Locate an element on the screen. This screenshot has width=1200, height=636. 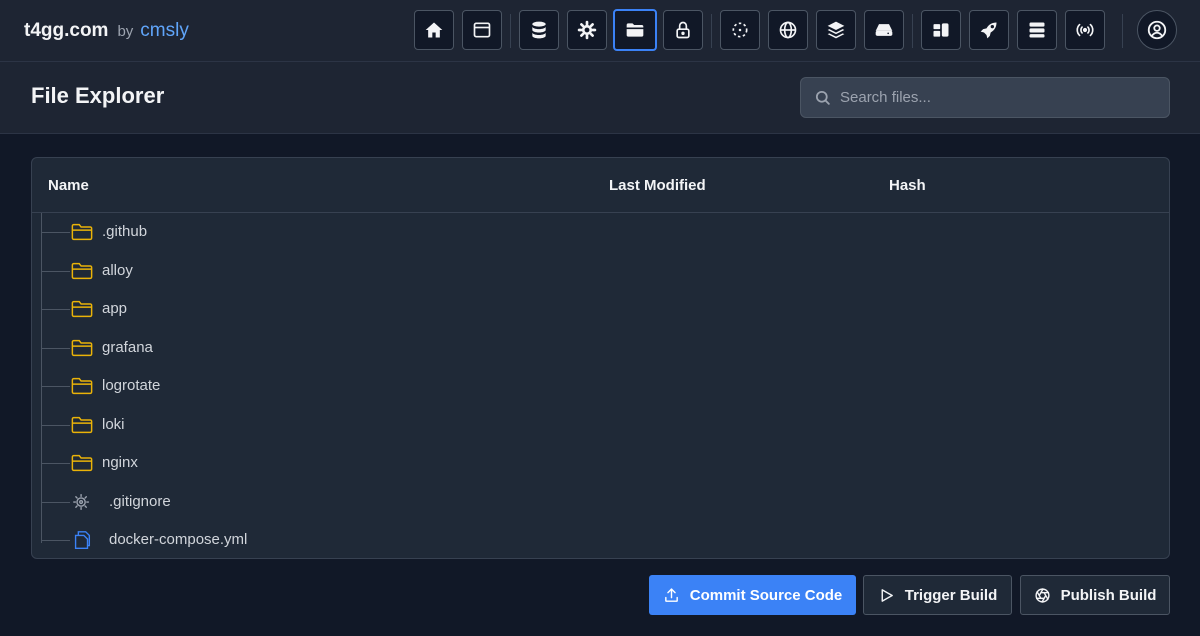
browser-window-icon is located at coordinates (482, 30).